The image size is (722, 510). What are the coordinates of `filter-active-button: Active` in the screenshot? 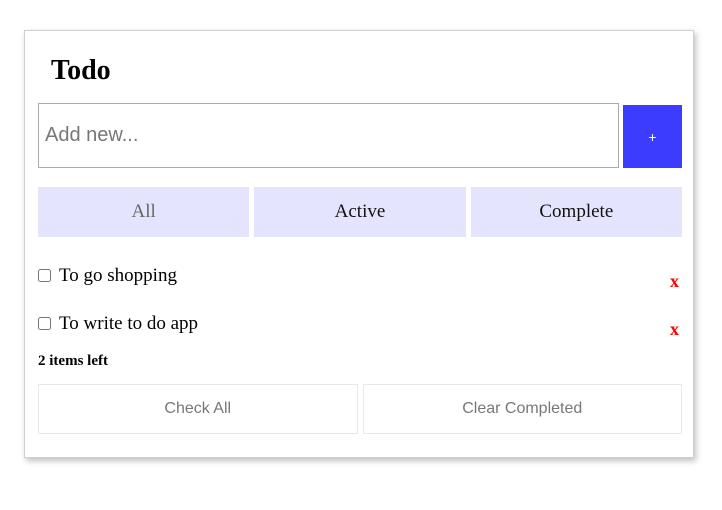 It's located at (360, 212).